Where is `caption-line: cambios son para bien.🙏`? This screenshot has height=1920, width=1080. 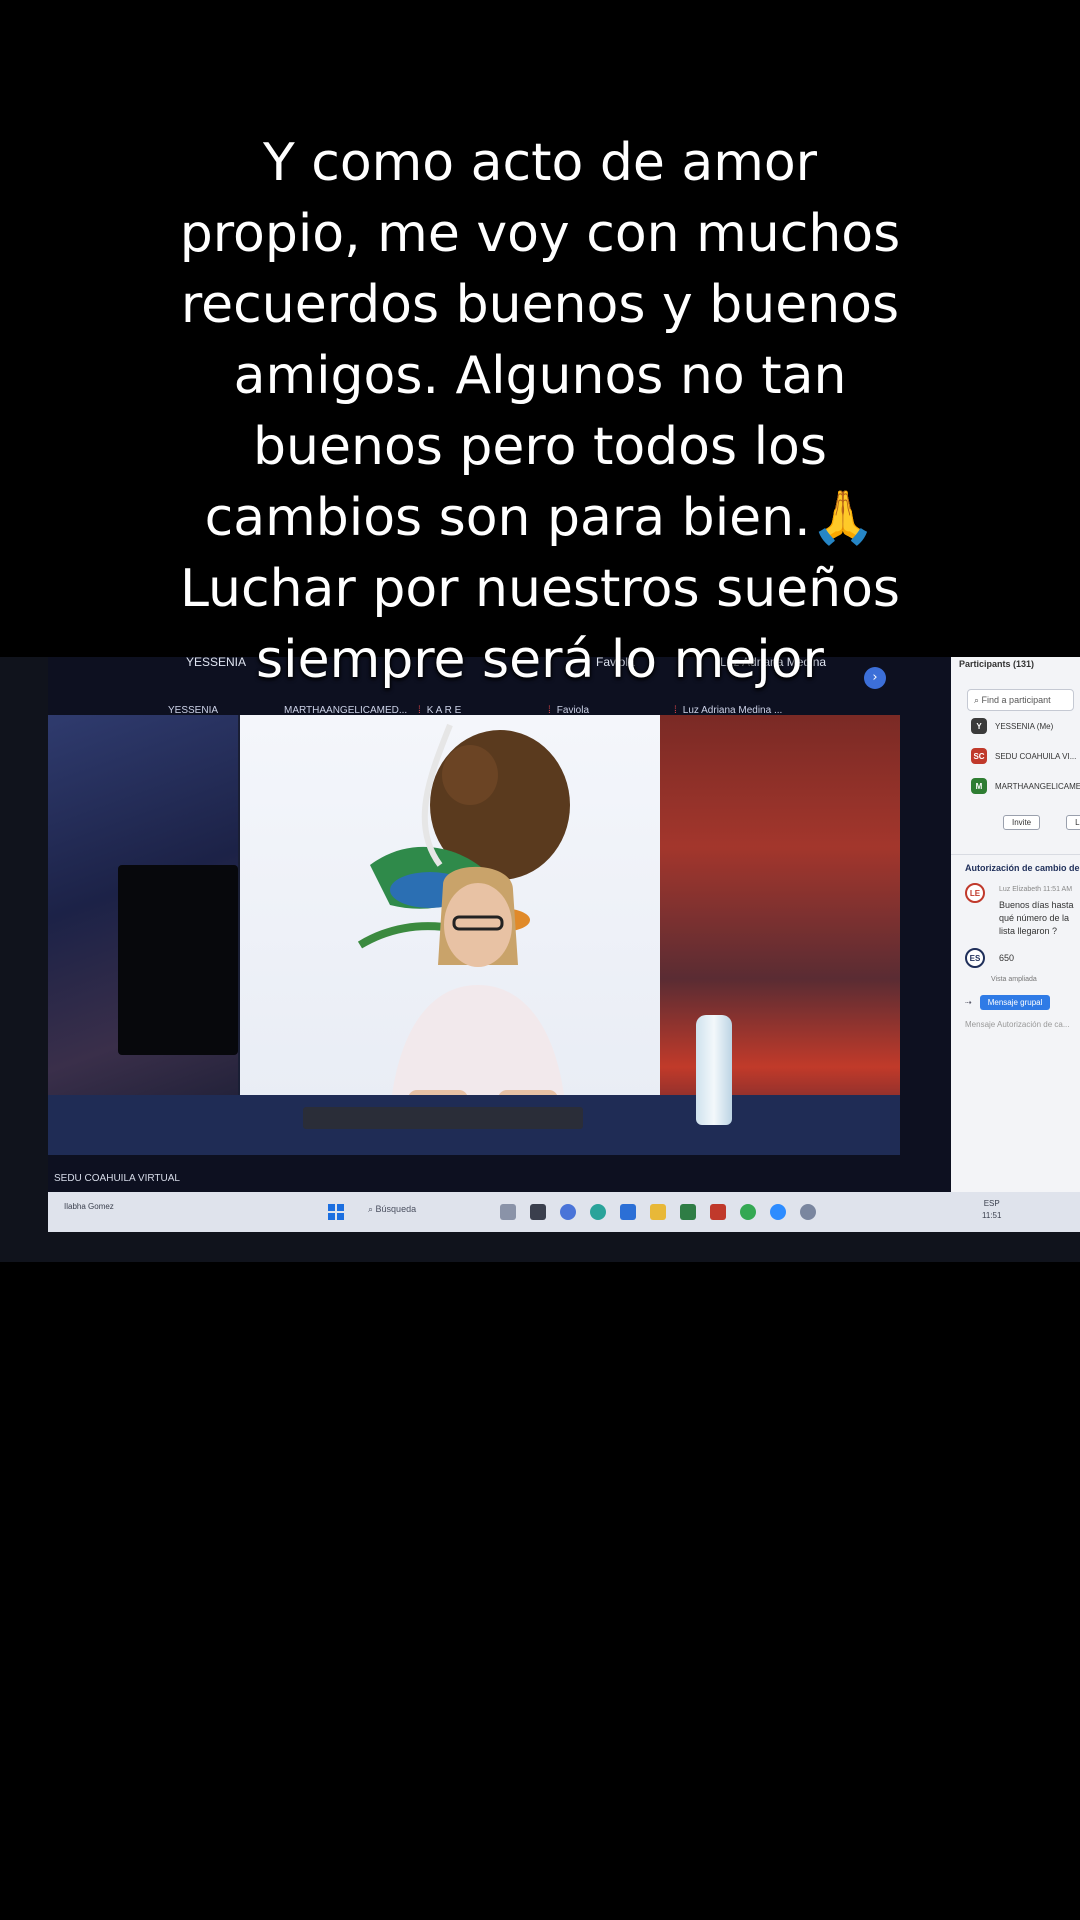
caption-line: cambios son para bien.🙏 is located at coordinates (540, 518).